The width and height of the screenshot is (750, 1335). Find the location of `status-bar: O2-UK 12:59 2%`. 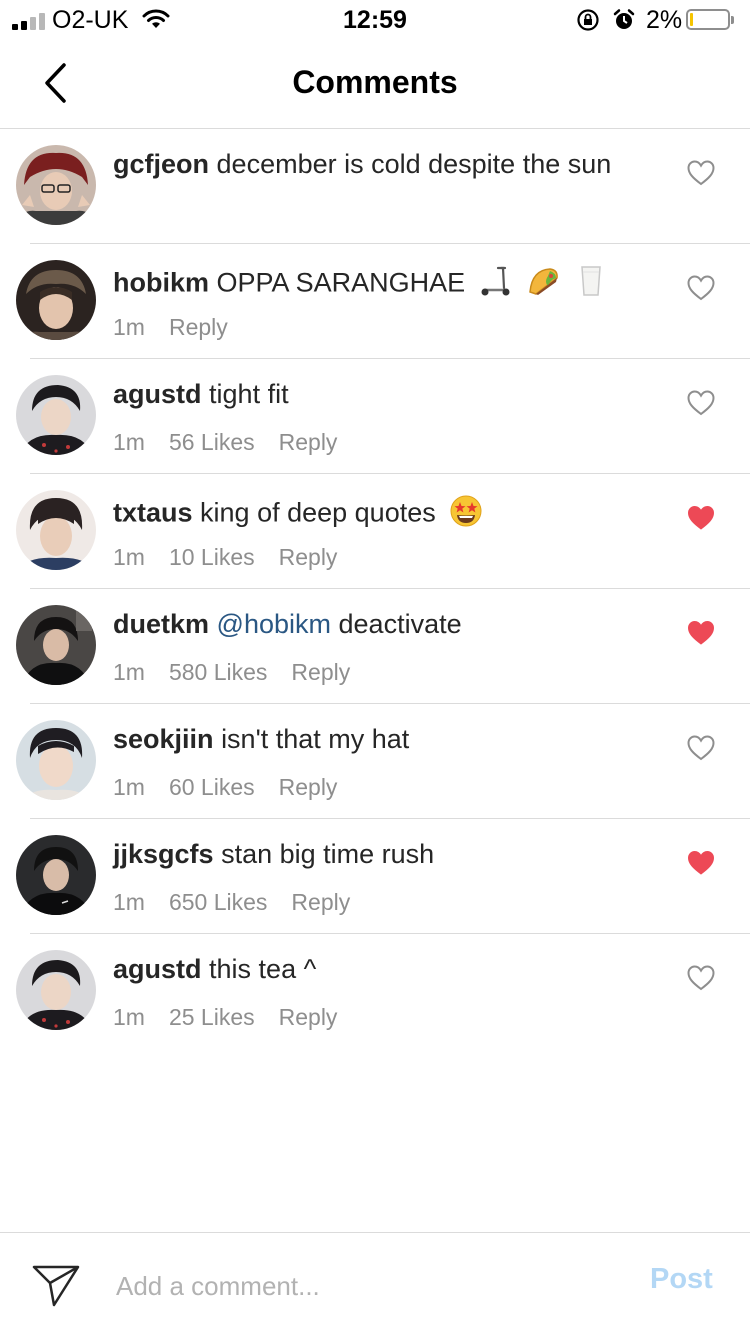

status-bar: O2-UK 12:59 2% is located at coordinates (375, 20).